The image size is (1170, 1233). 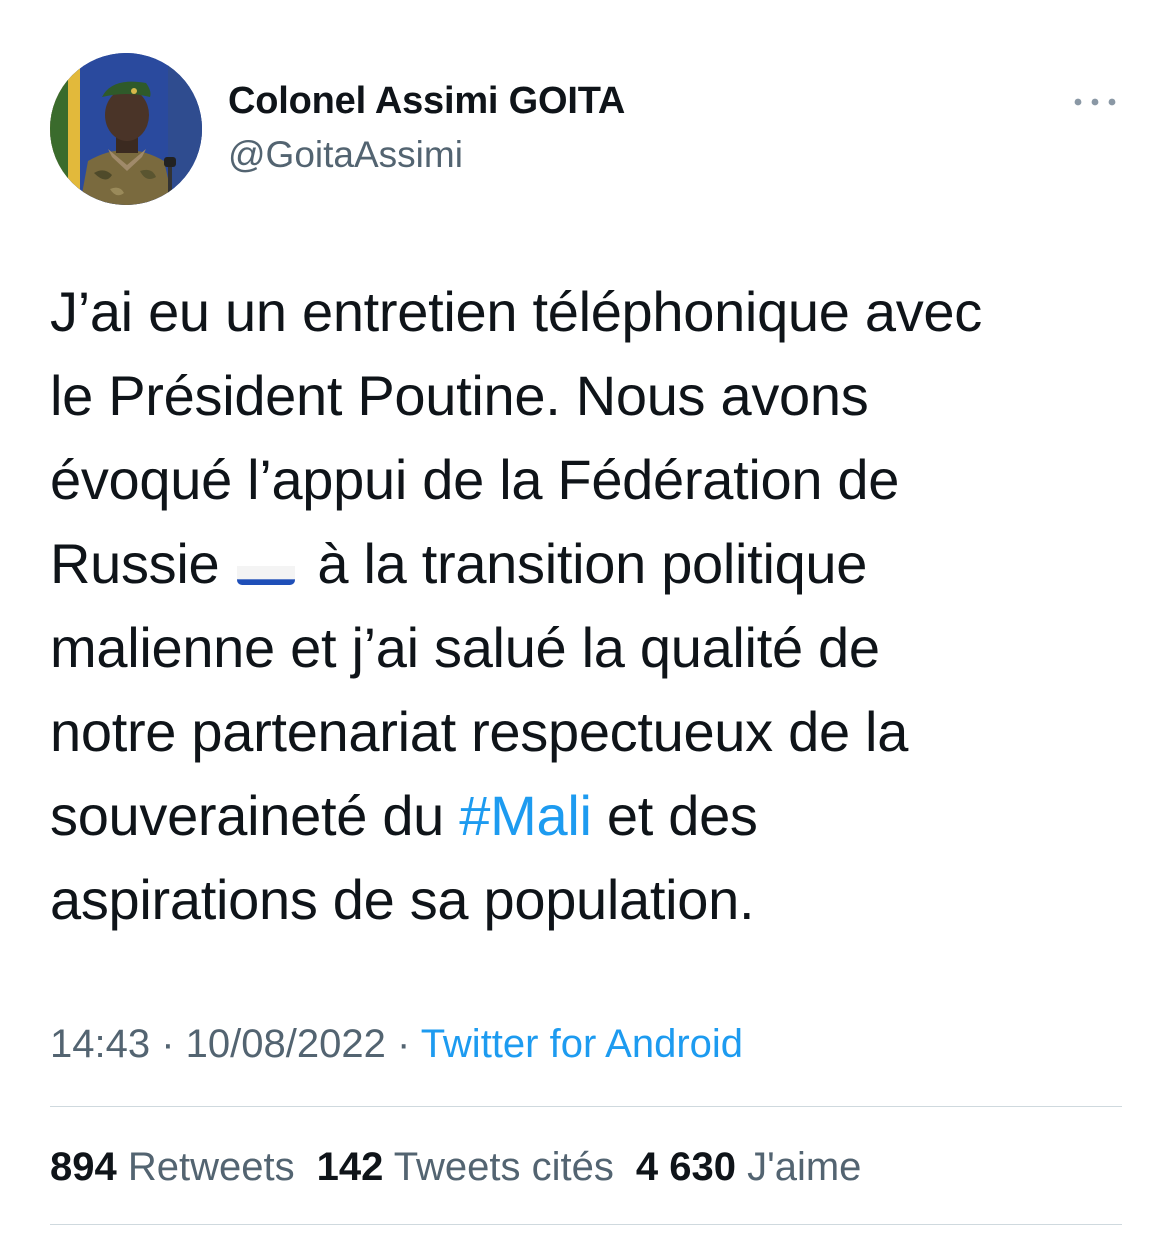 I want to click on quotes-count: 142, so click(x=350, y=1167).